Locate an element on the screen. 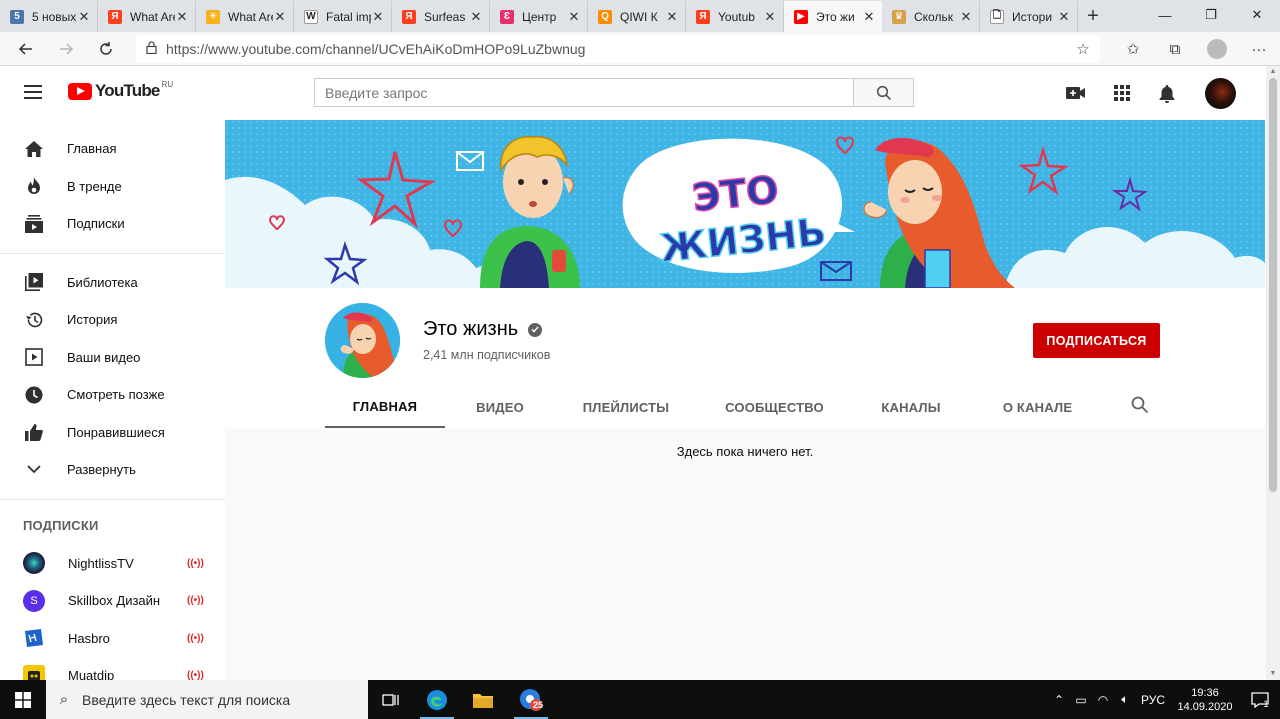 This screenshot has height=719, width=1280. sidebar-item-liked: Понравившиеся is located at coordinates (112, 433).